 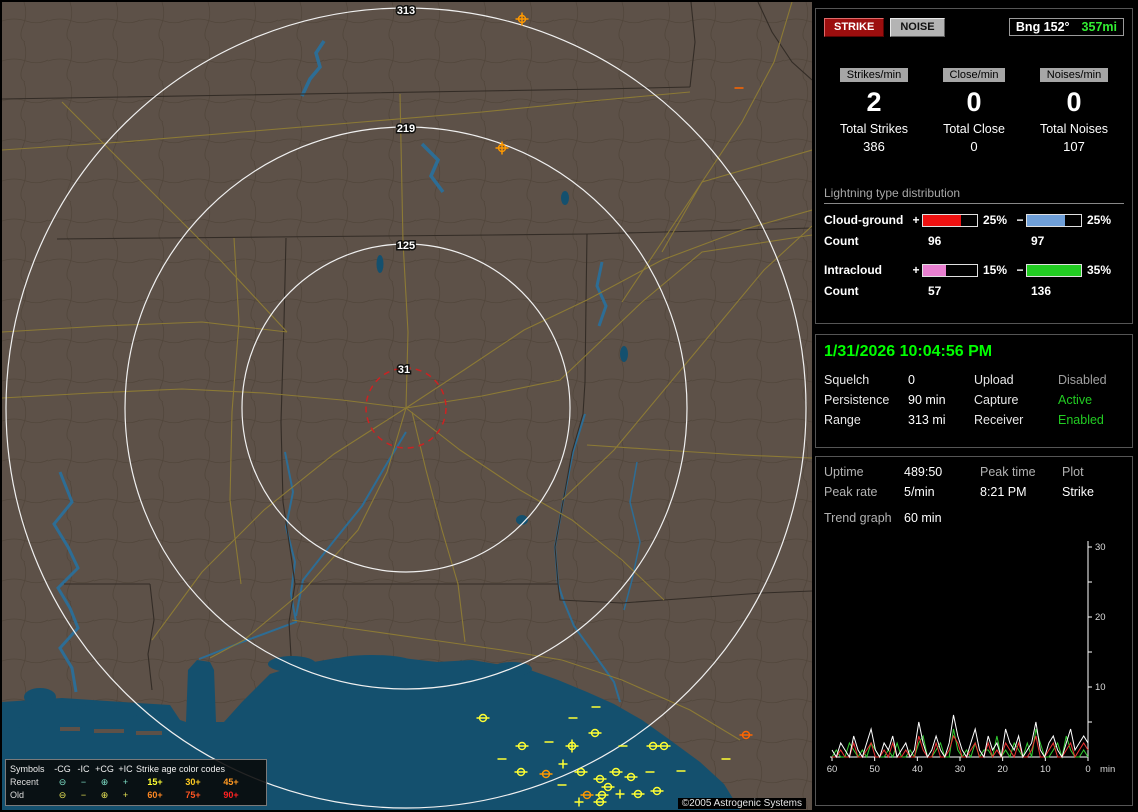 What do you see at coordinates (974, 203) in the screenshot?
I see `divider` at bounding box center [974, 203].